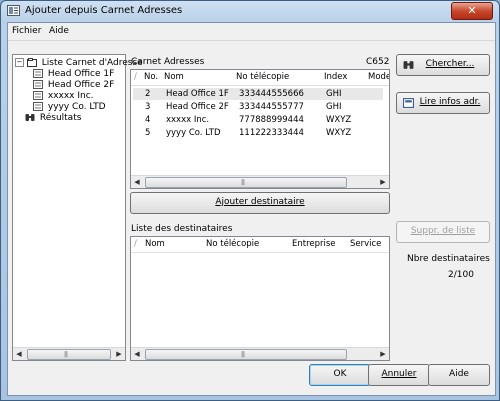  I want to click on cell-name: yyyy Co. LTD, so click(193, 133).